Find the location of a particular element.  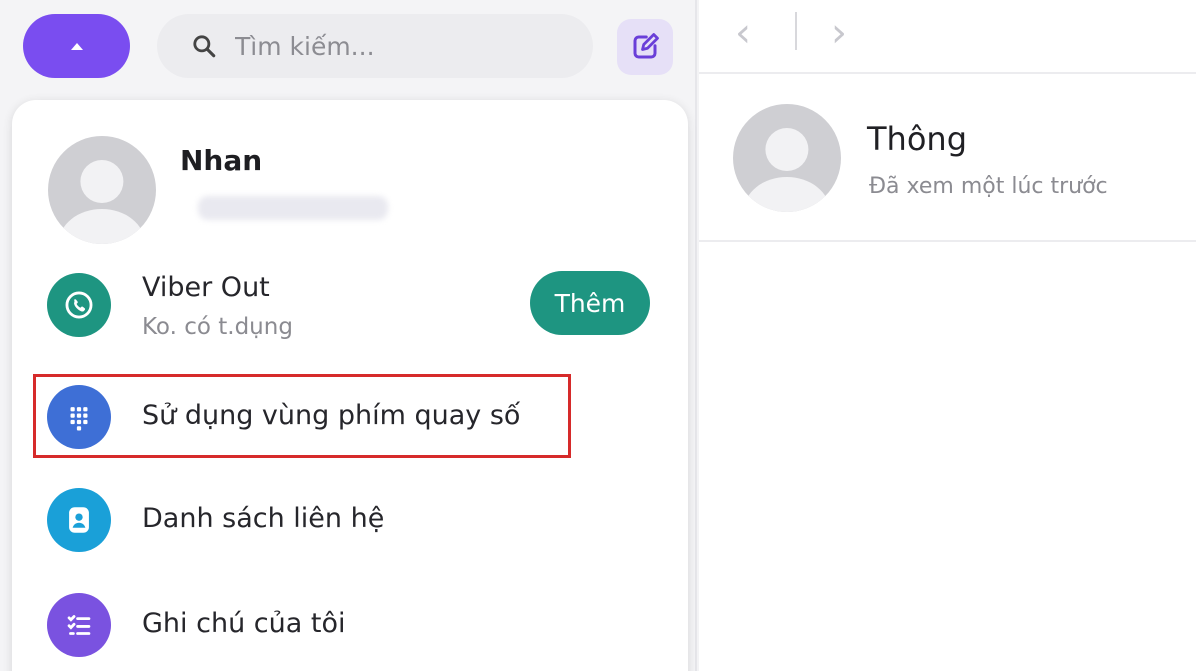

profile-avatar is located at coordinates (102, 190).